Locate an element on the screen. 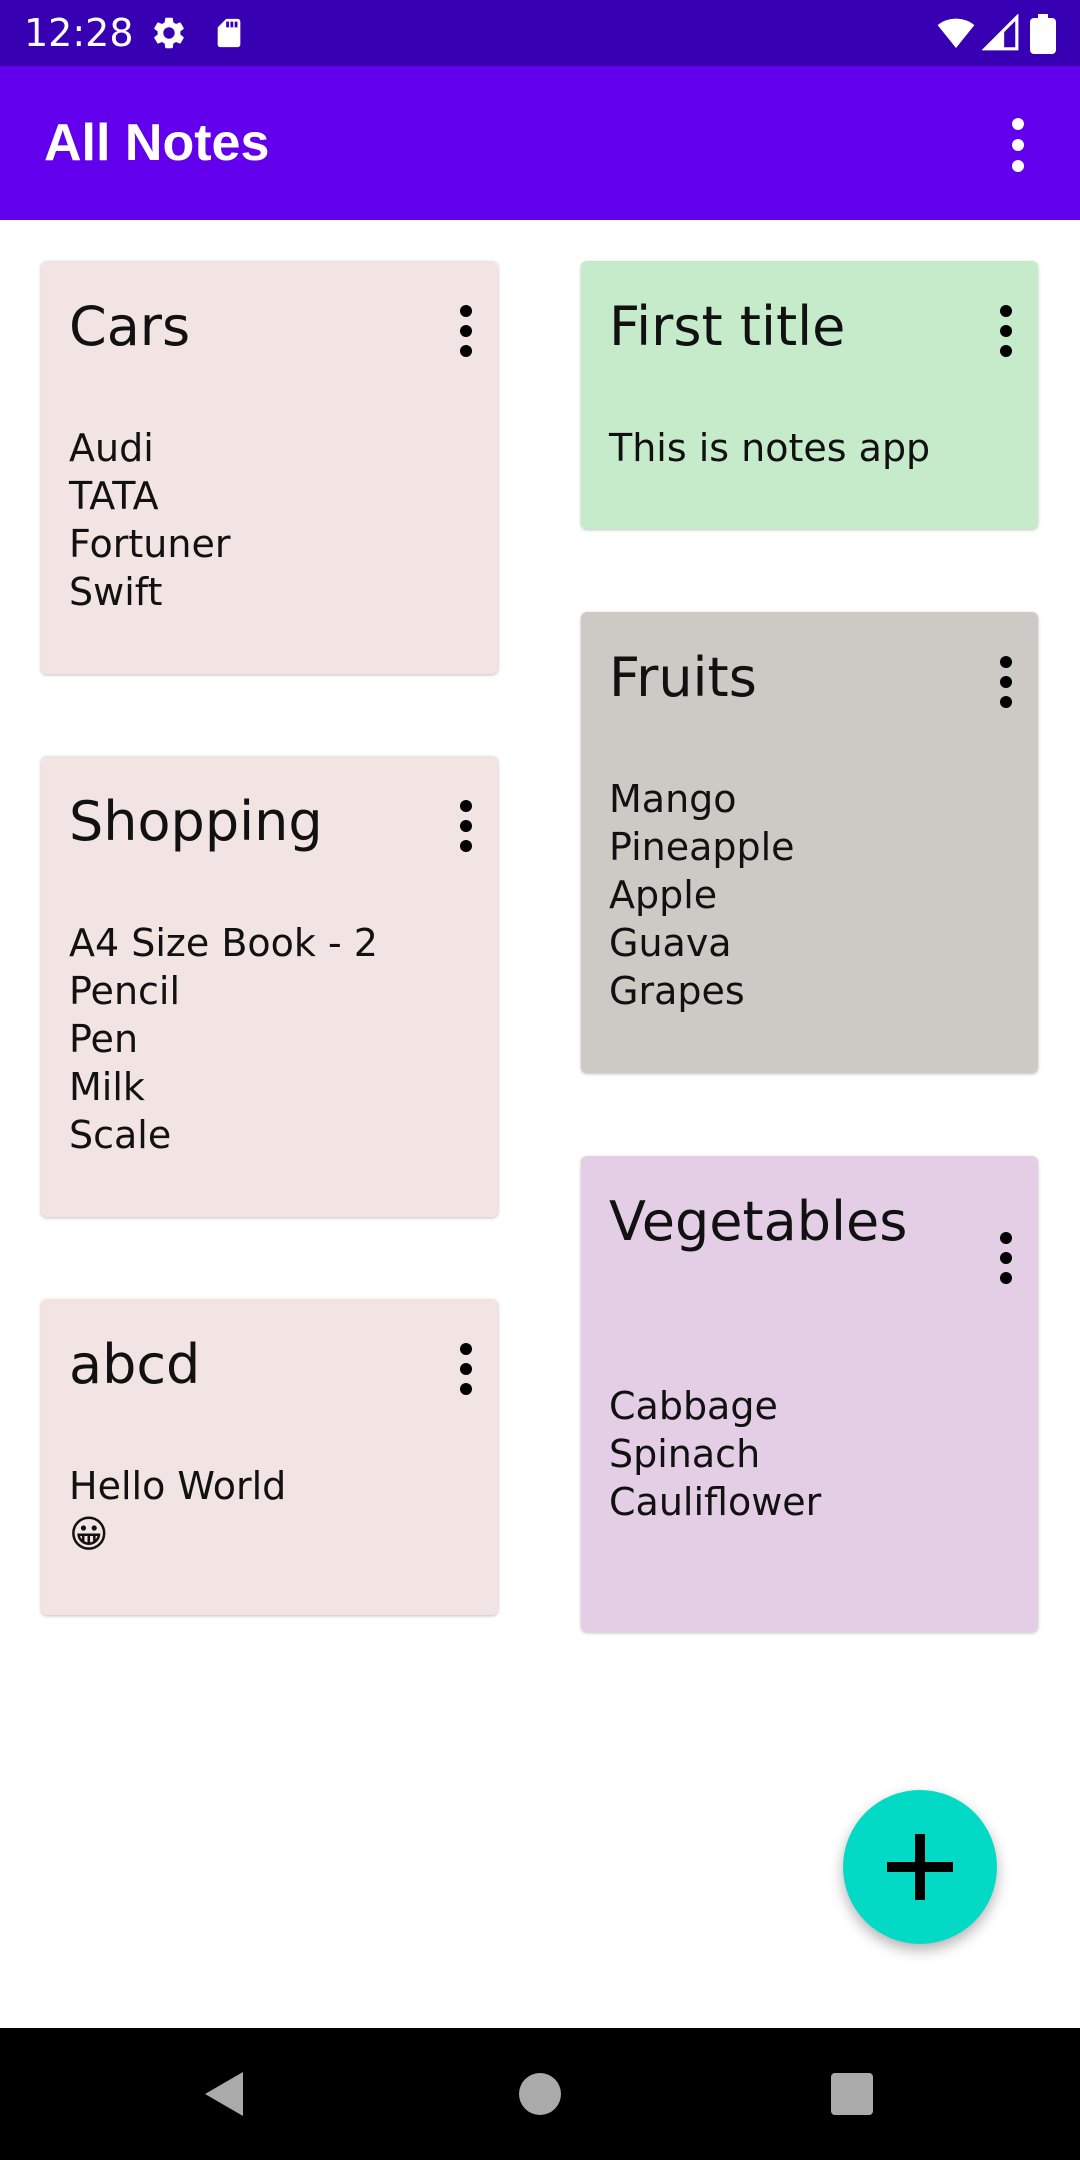 The height and width of the screenshot is (2160, 1080). note-title: First title is located at coordinates (727, 326).